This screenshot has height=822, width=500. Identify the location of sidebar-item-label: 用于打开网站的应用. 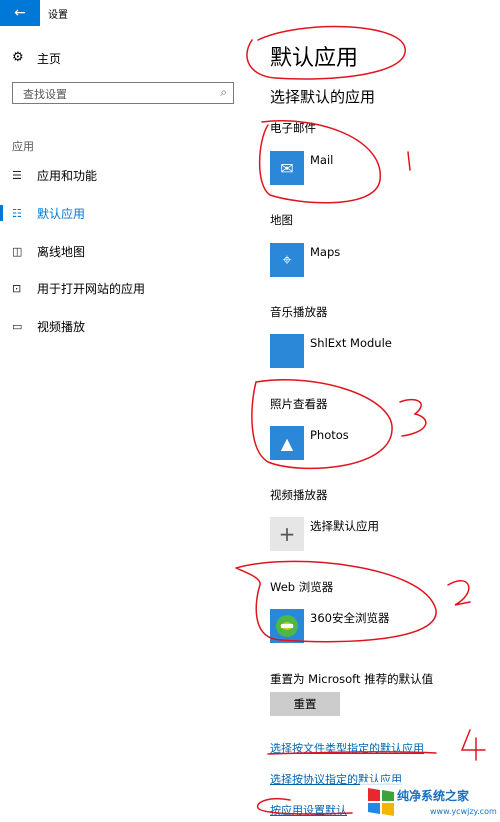
(91, 288).